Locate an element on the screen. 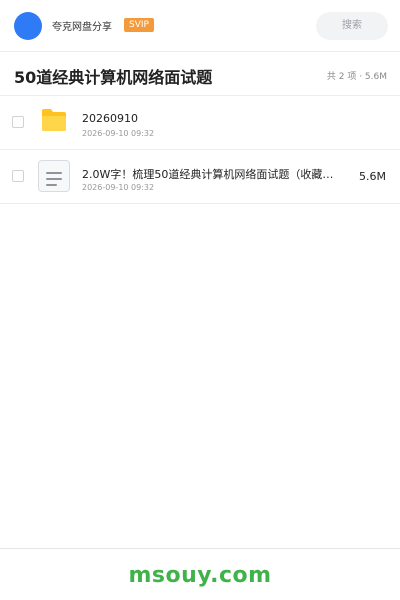 This screenshot has height=600, width=400. page-title: 50道经典计算机网络面试题 is located at coordinates (113, 77).